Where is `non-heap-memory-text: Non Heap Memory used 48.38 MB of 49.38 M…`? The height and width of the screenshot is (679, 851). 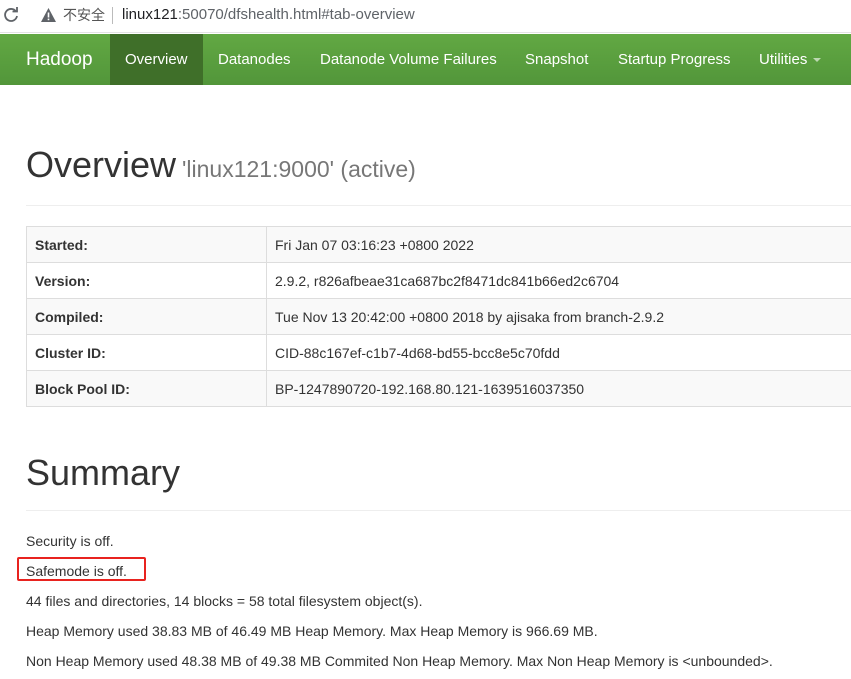
non-heap-memory-text: Non Heap Memory used 48.38 MB of 49.38 M… is located at coordinates (399, 661).